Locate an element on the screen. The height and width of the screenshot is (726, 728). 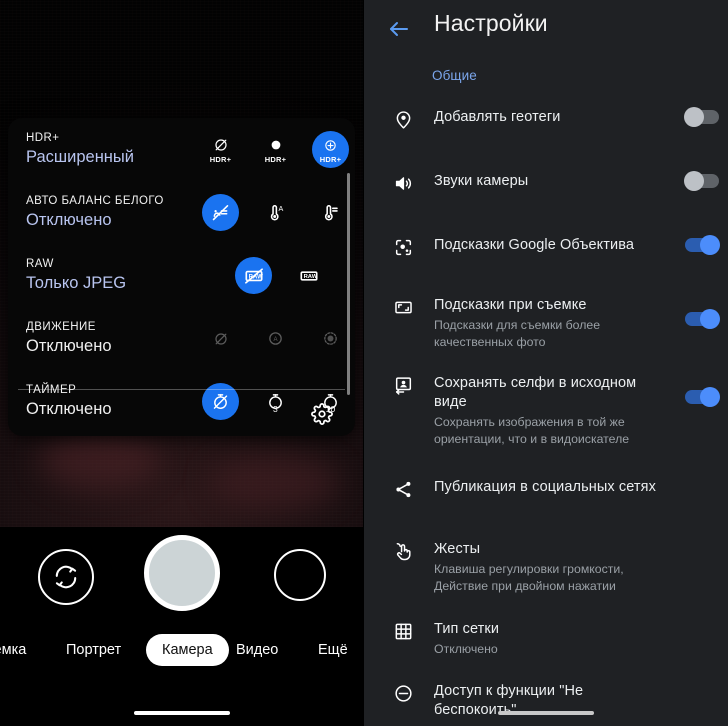
settings-item-label: Публикация в социальных сетях is located at coordinates (545, 487).